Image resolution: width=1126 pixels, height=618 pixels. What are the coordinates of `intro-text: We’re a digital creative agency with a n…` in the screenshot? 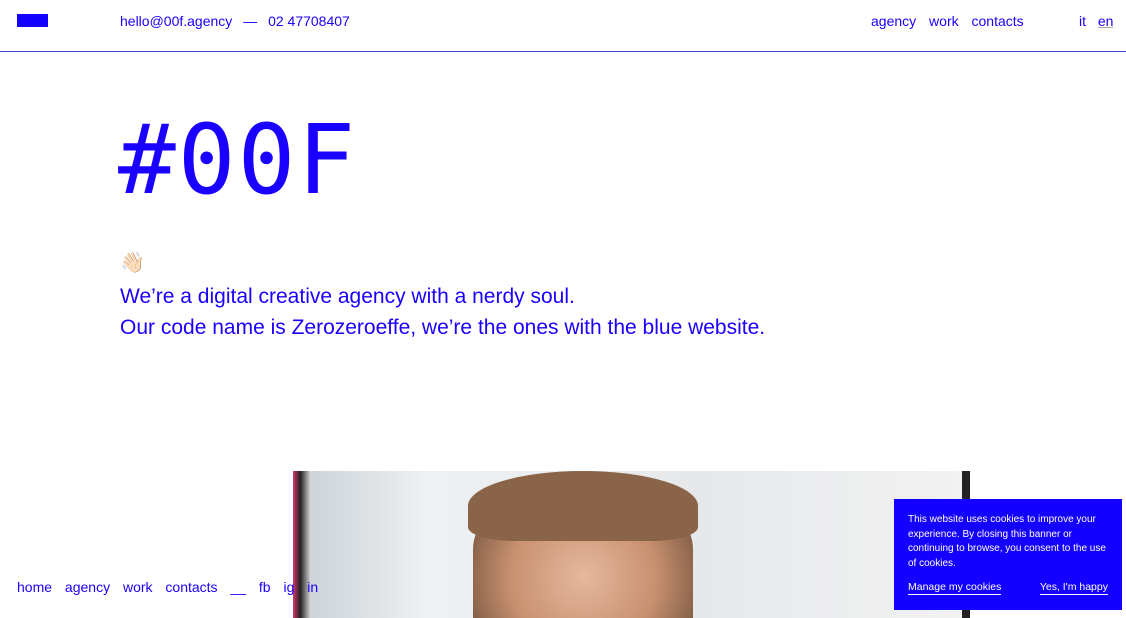 It's located at (442, 312).